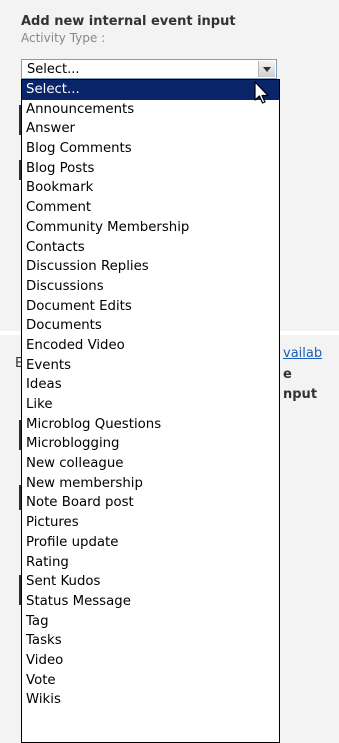 This screenshot has width=339, height=743. Describe the element at coordinates (150, 188) in the screenshot. I see `option-bookmark: Bookmark` at that location.